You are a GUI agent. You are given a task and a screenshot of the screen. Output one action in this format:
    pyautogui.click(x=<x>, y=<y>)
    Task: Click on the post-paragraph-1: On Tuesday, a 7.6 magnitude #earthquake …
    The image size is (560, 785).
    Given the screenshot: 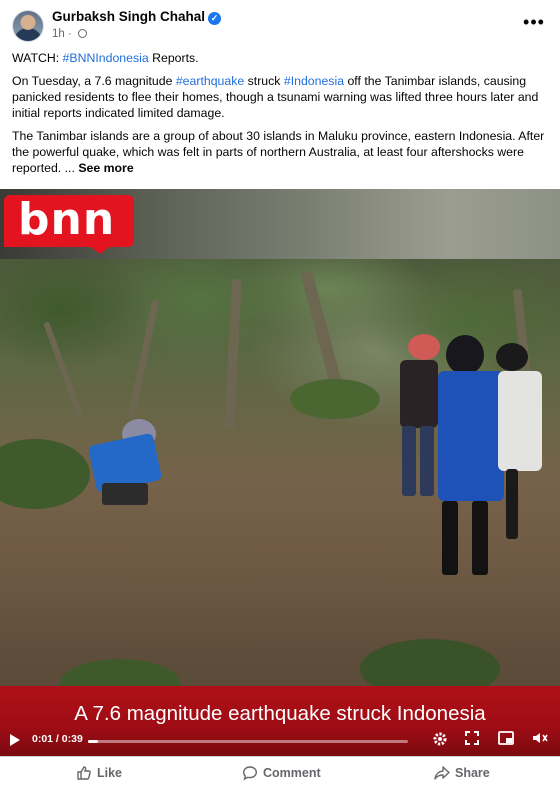 What is the action you would take?
    pyautogui.click(x=282, y=97)
    